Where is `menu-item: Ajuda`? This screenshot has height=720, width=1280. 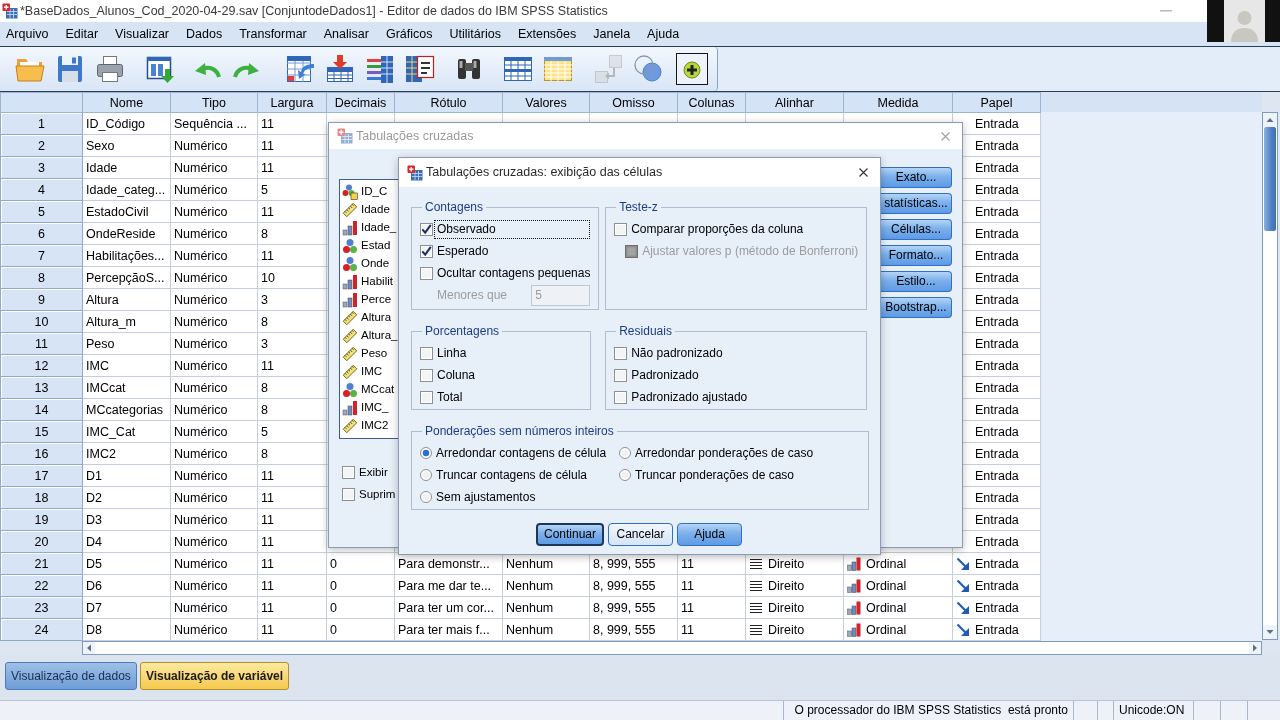 menu-item: Ajuda is located at coordinates (663, 34).